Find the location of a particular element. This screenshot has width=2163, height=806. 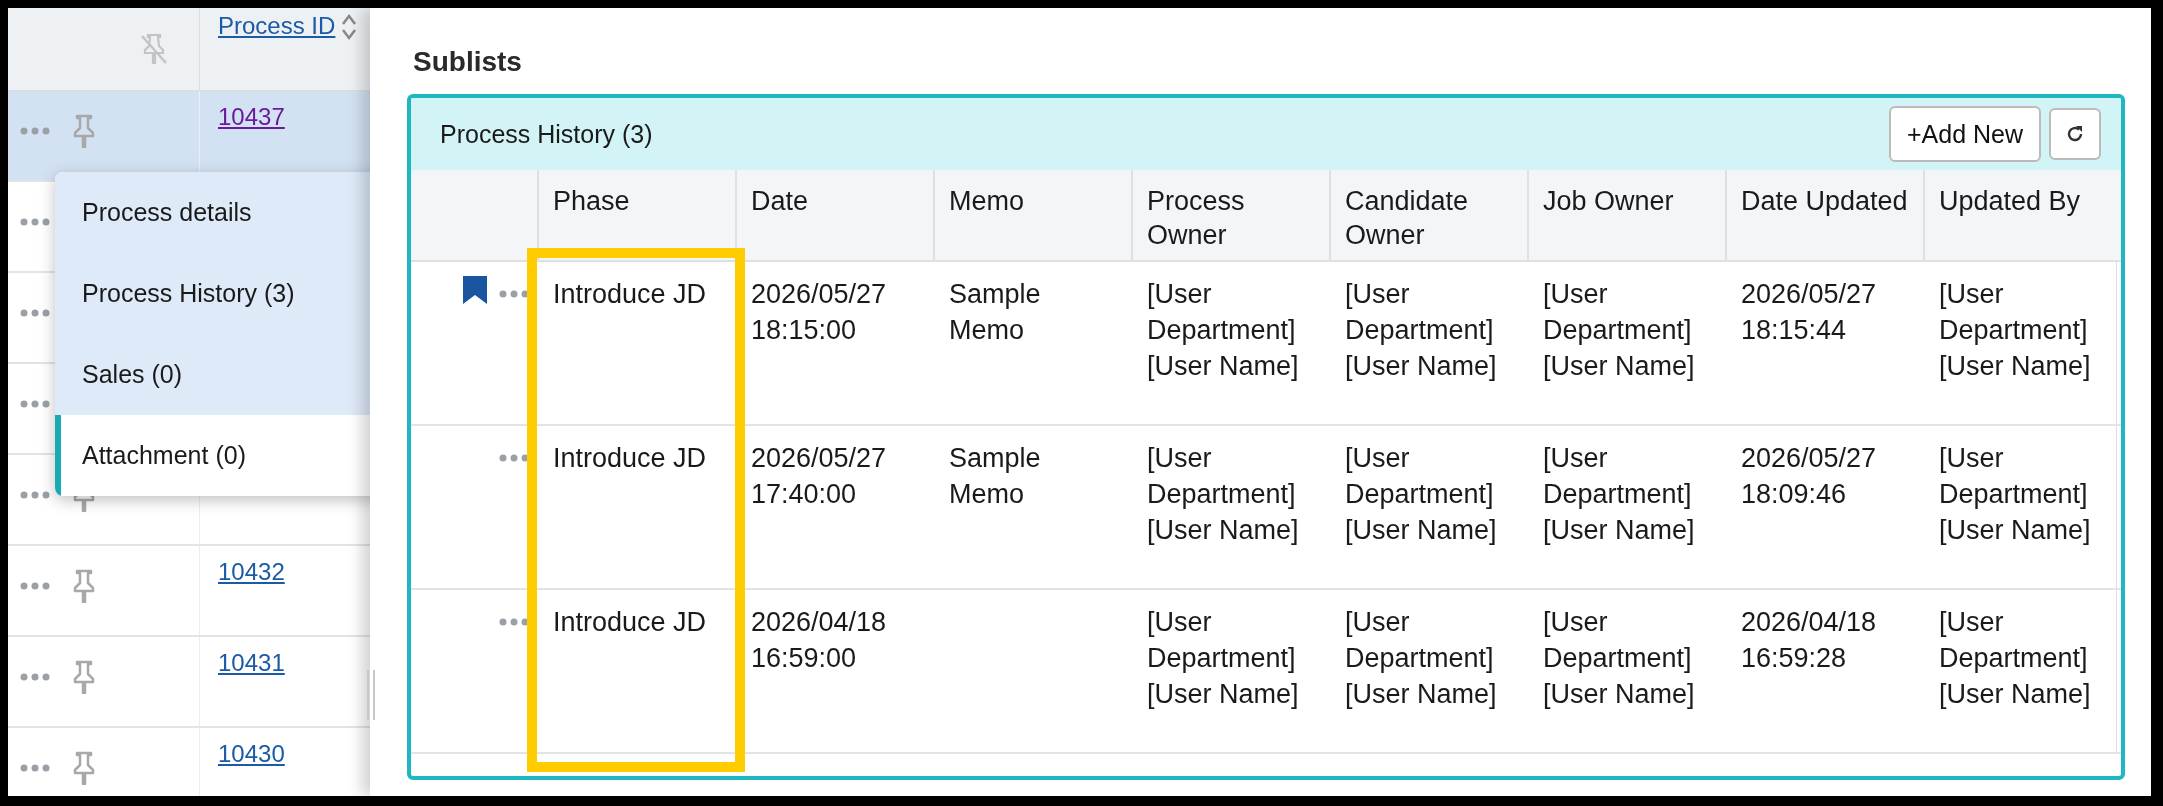

table-cell: 2026/05/27 18:15:44 is located at coordinates (1826, 344).